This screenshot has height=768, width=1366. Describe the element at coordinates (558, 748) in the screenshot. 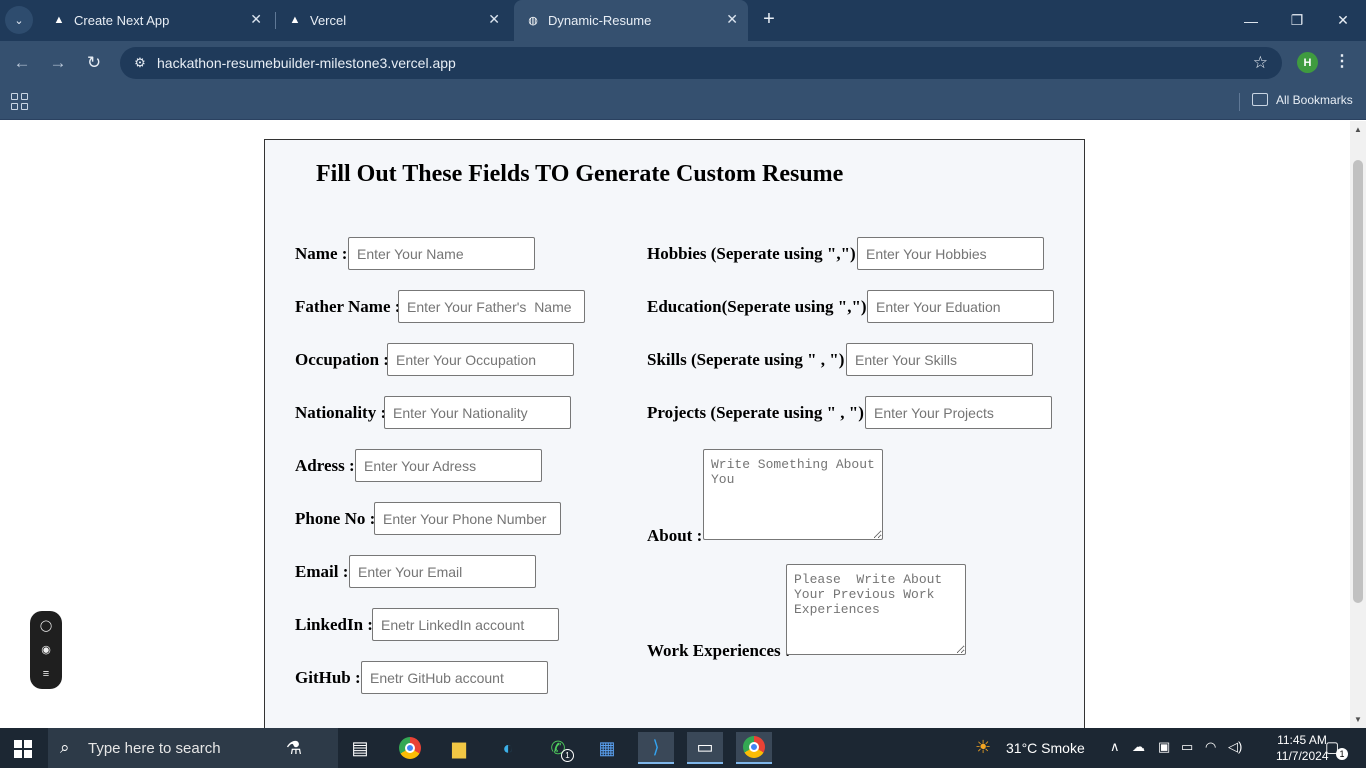

I see `whatsapp-icon: ✆ 1` at that location.